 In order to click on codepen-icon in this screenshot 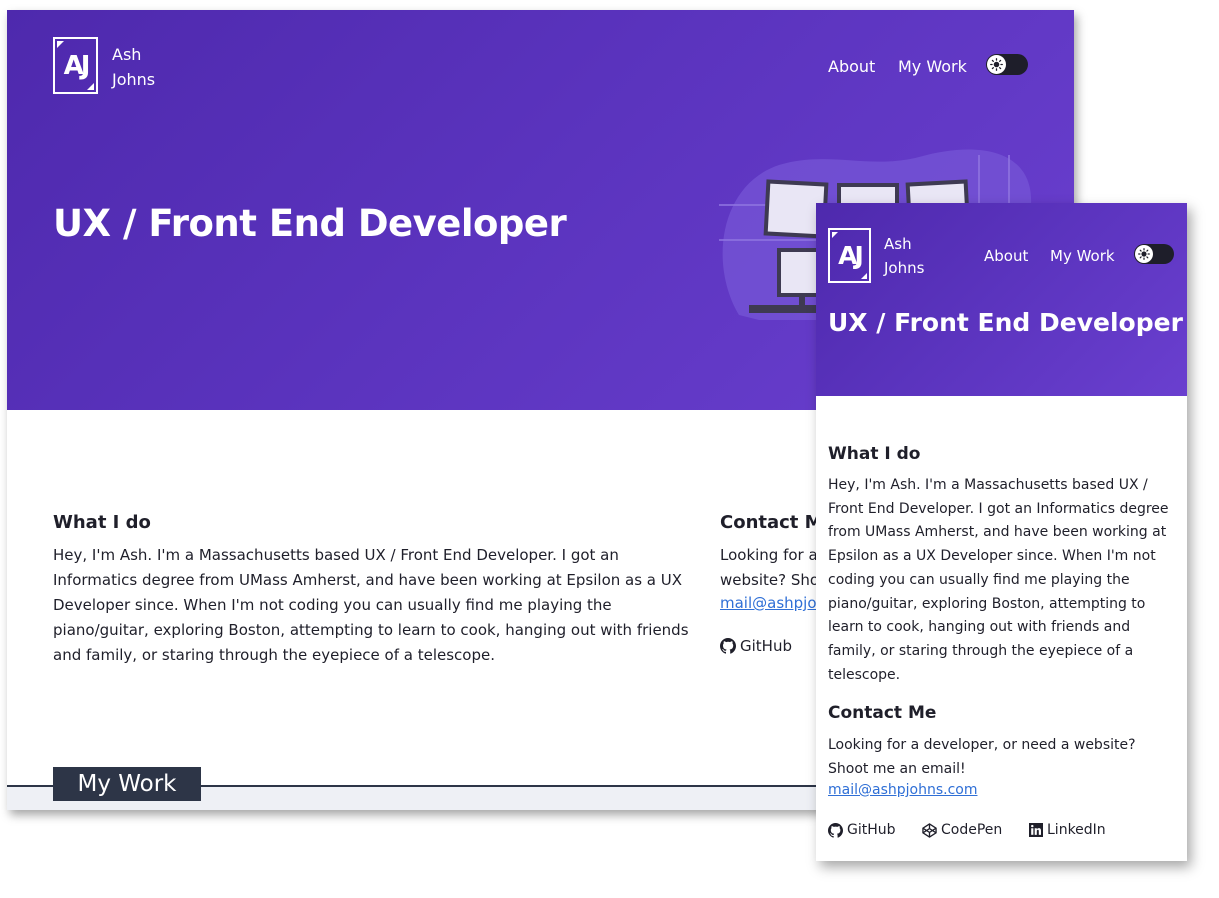, I will do `click(929, 830)`.